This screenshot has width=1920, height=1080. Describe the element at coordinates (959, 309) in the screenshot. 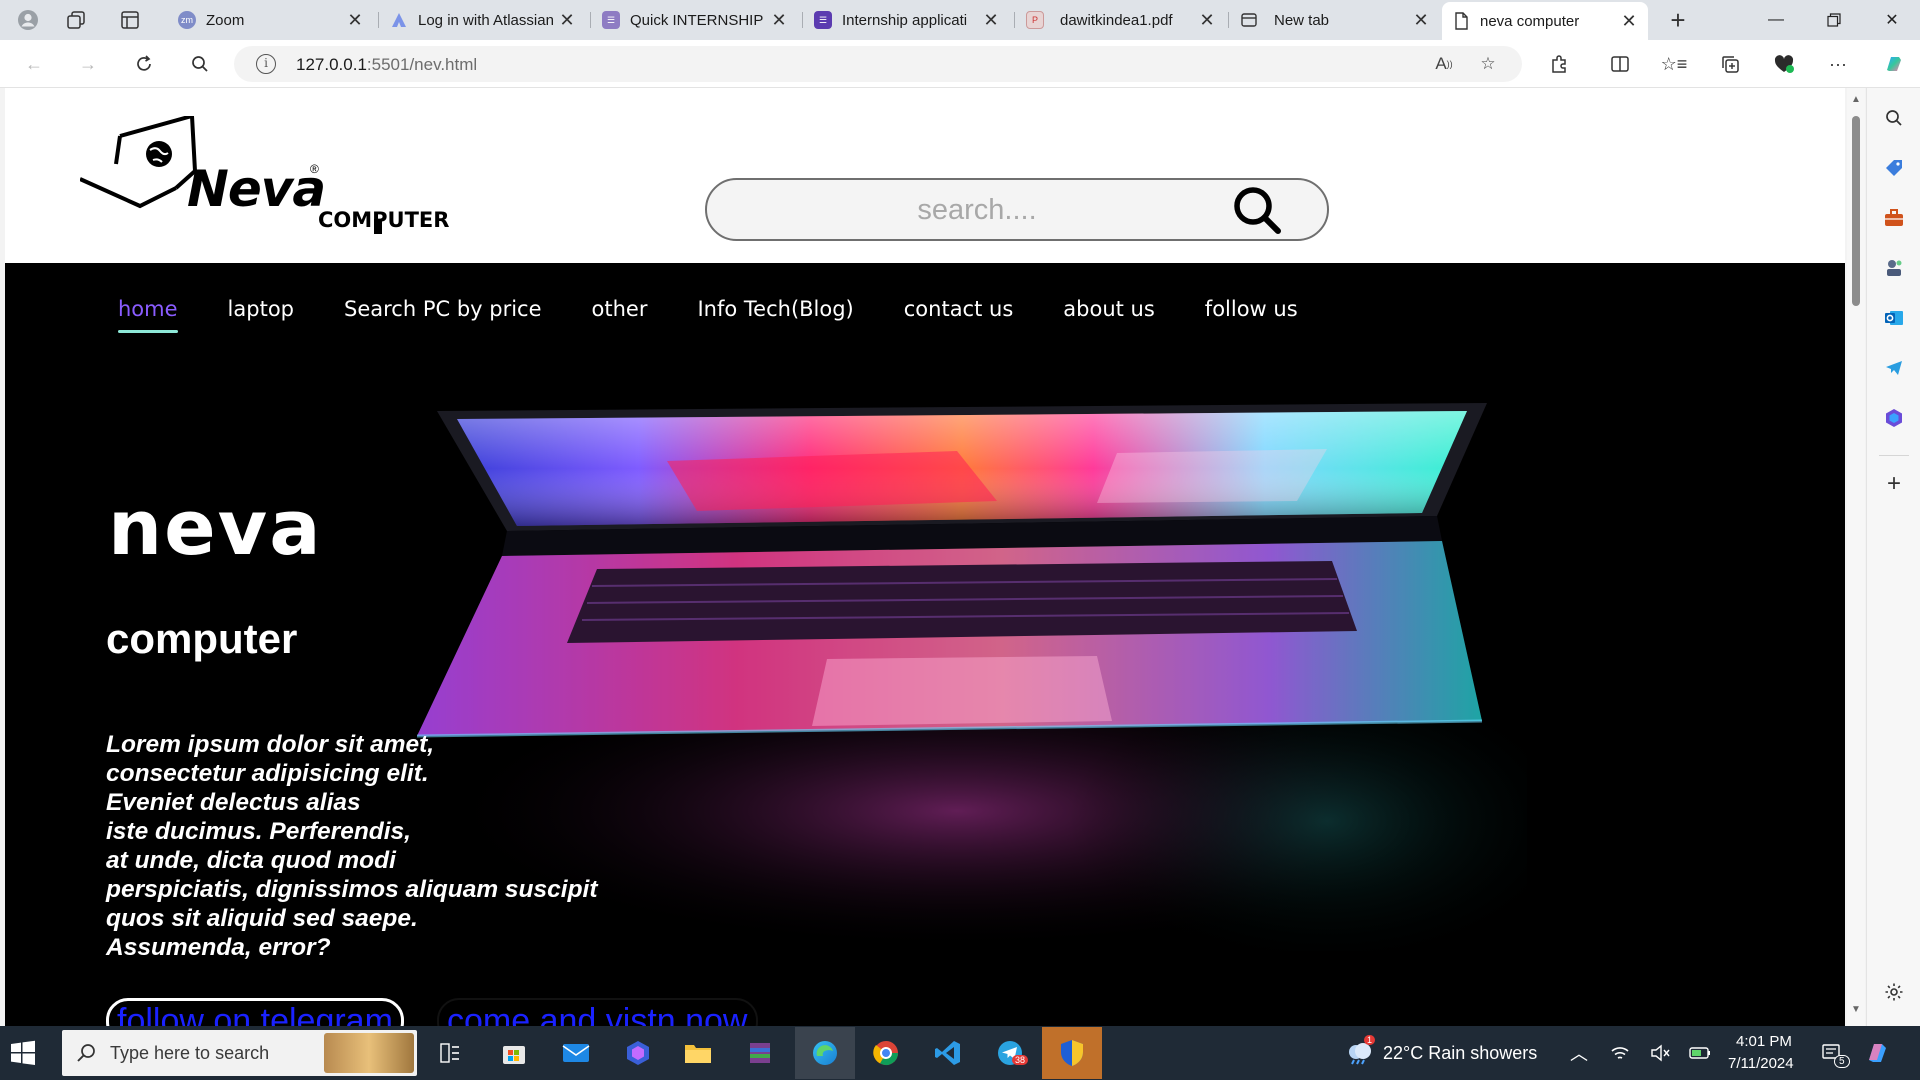

I see `nav-contact-us: contact us` at that location.